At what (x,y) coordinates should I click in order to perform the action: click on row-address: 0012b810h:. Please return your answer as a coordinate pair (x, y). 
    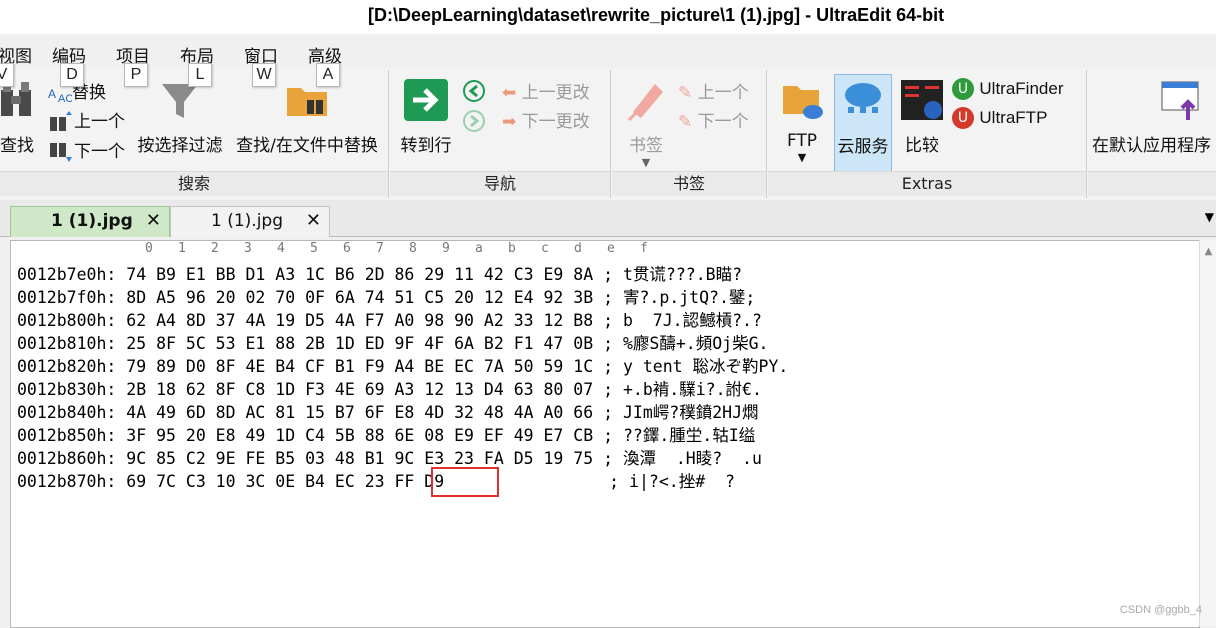
    Looking at the image, I should click on (67, 343).